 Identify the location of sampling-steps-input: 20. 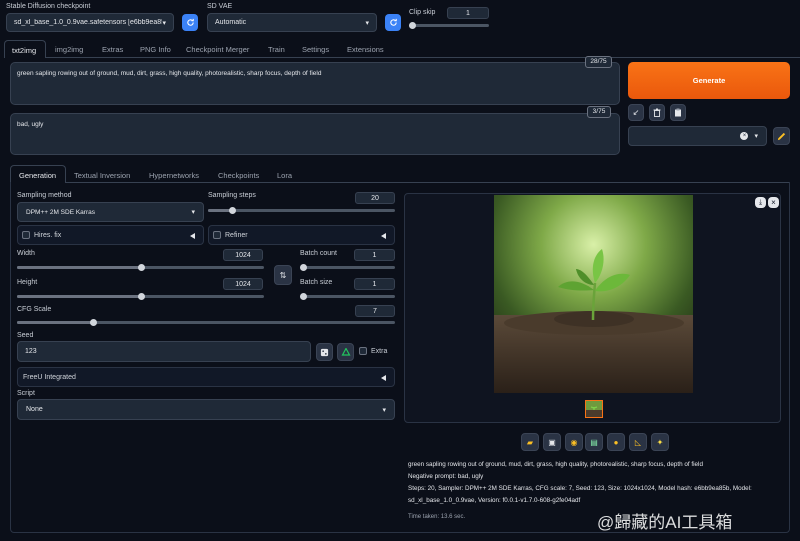
(375, 198).